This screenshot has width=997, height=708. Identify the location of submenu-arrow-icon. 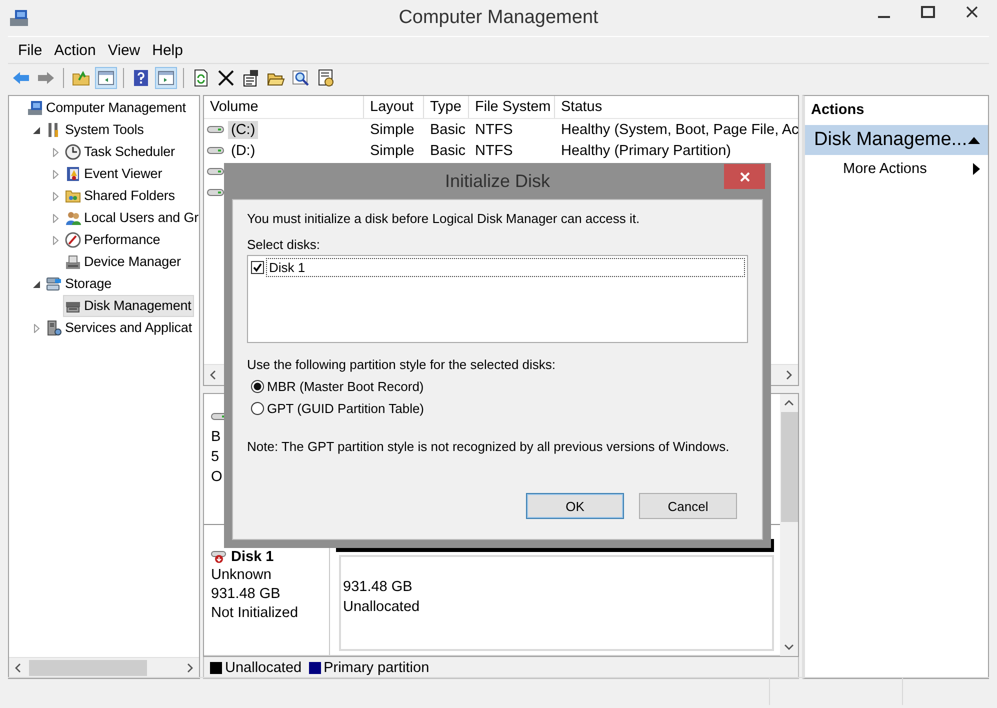
(976, 169).